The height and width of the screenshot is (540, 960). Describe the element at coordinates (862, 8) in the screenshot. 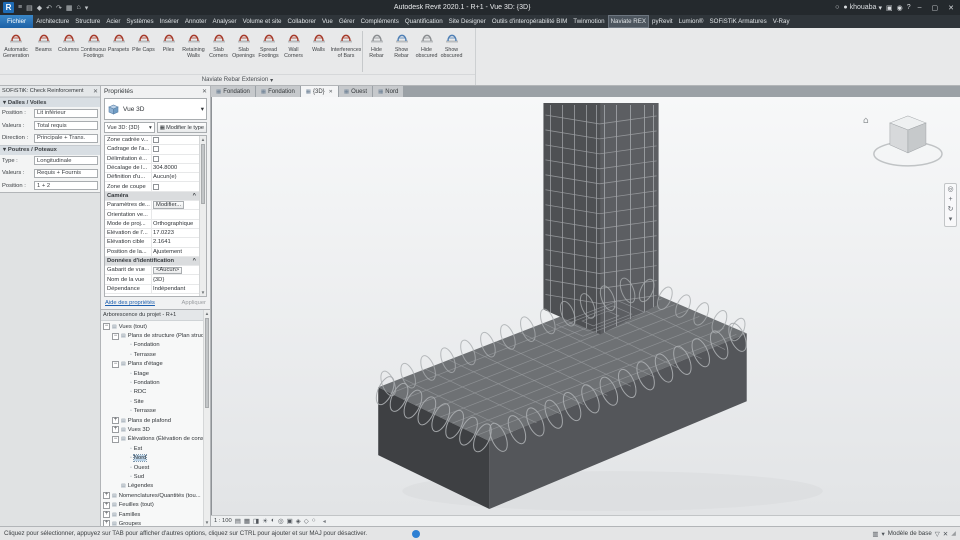

I see `user-account: ● khouaba ▾` at that location.